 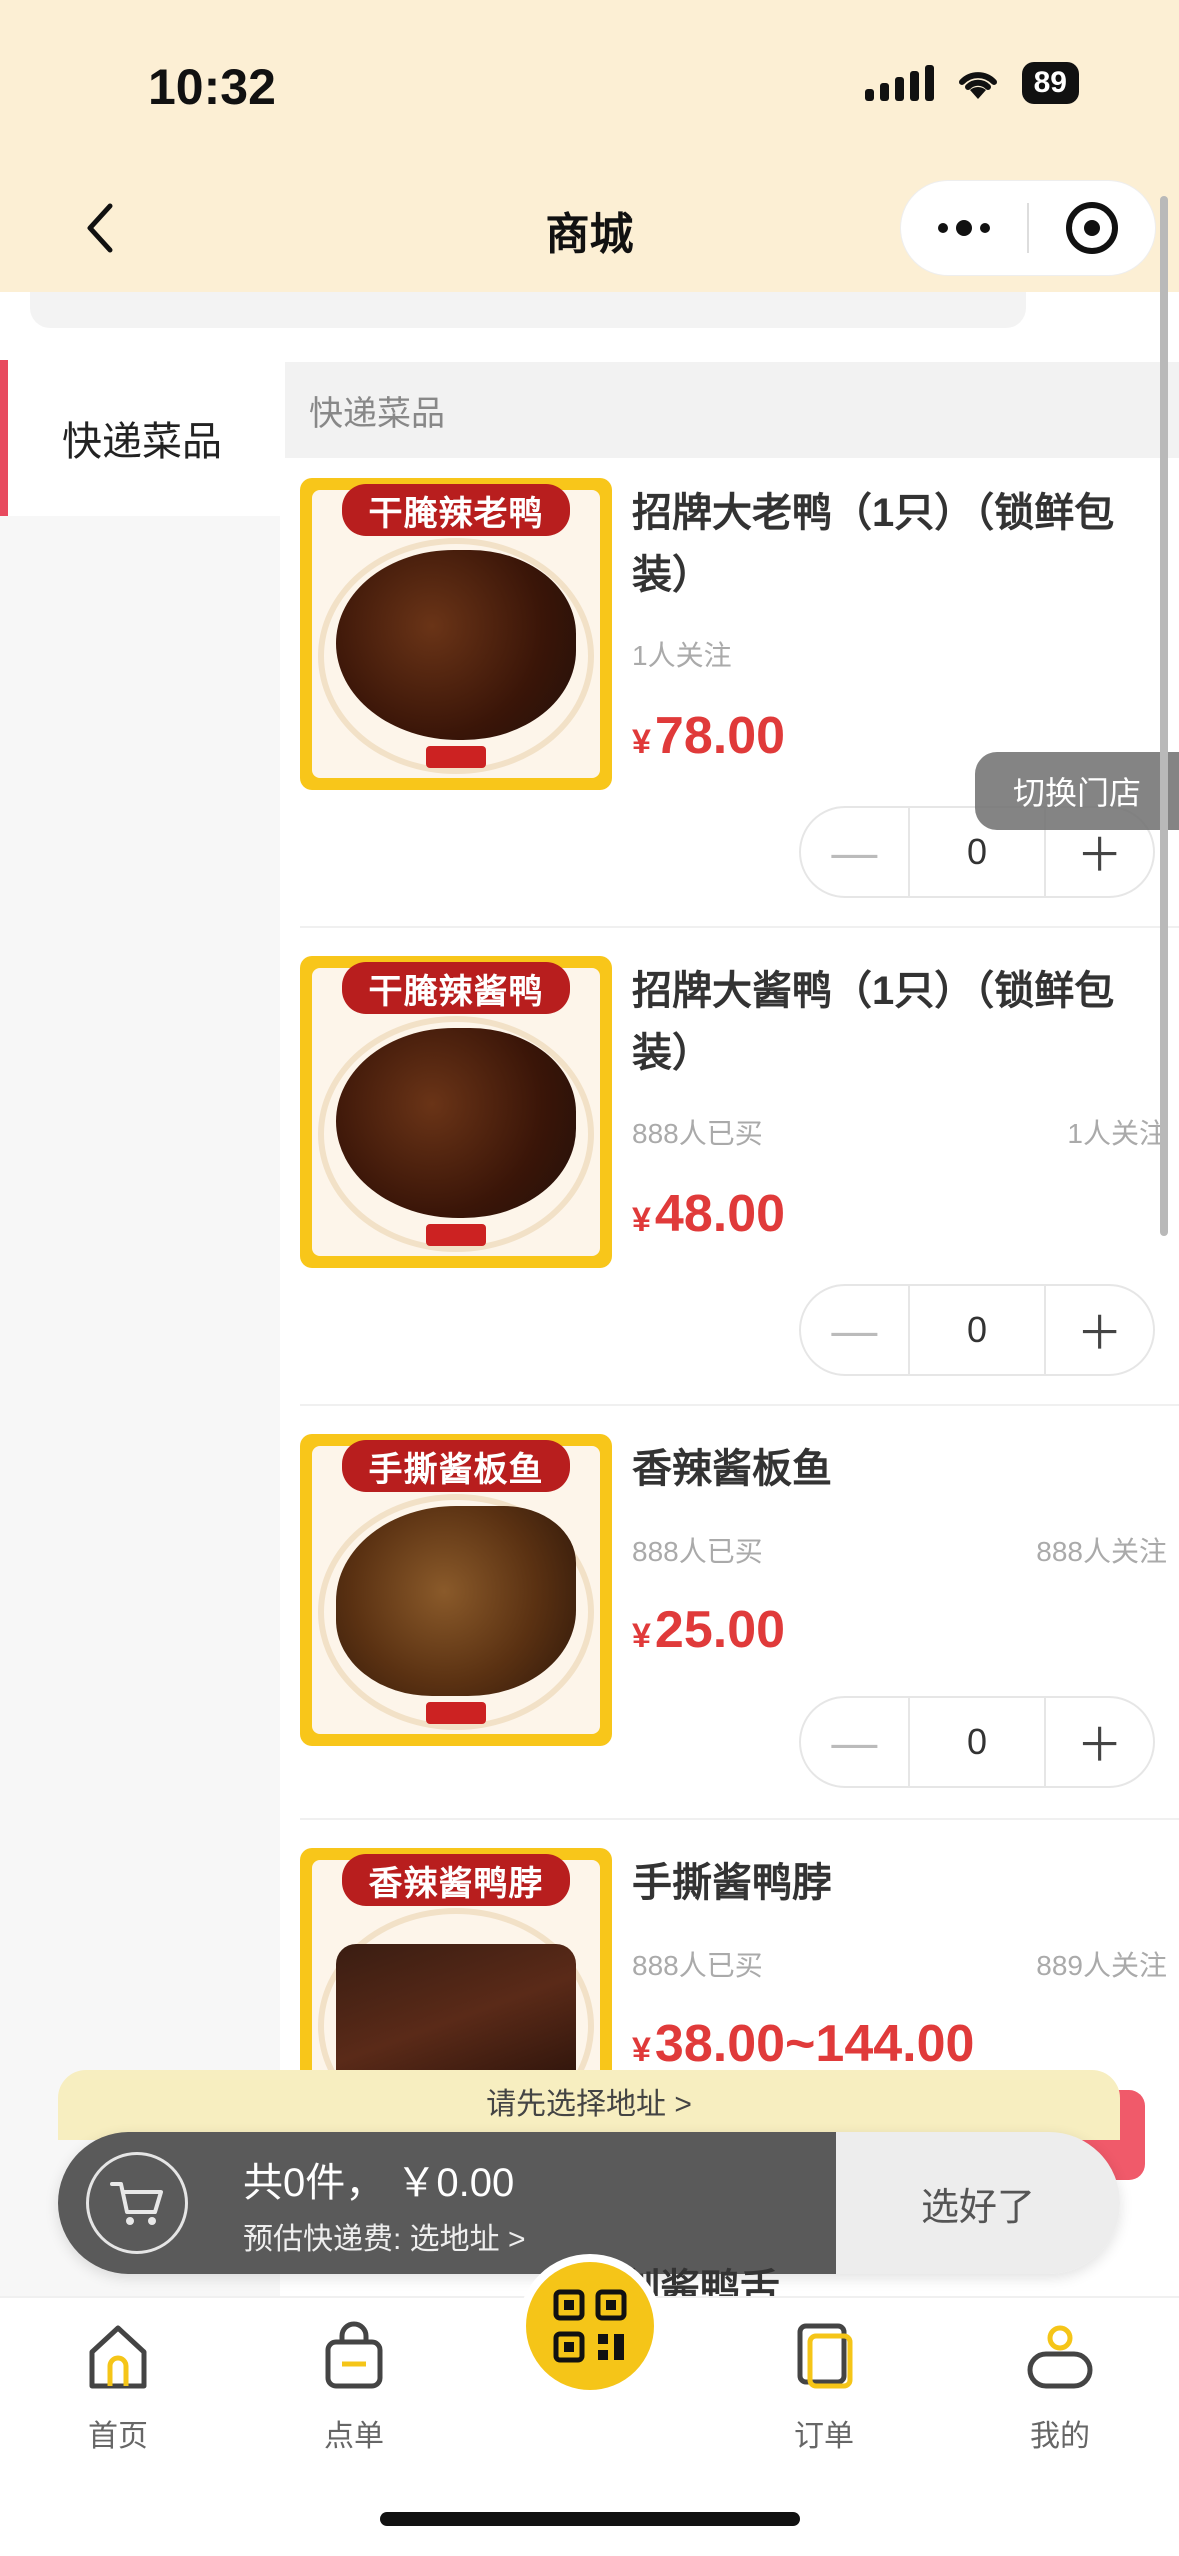 I want to click on target-icon, so click(x=1091, y=228).